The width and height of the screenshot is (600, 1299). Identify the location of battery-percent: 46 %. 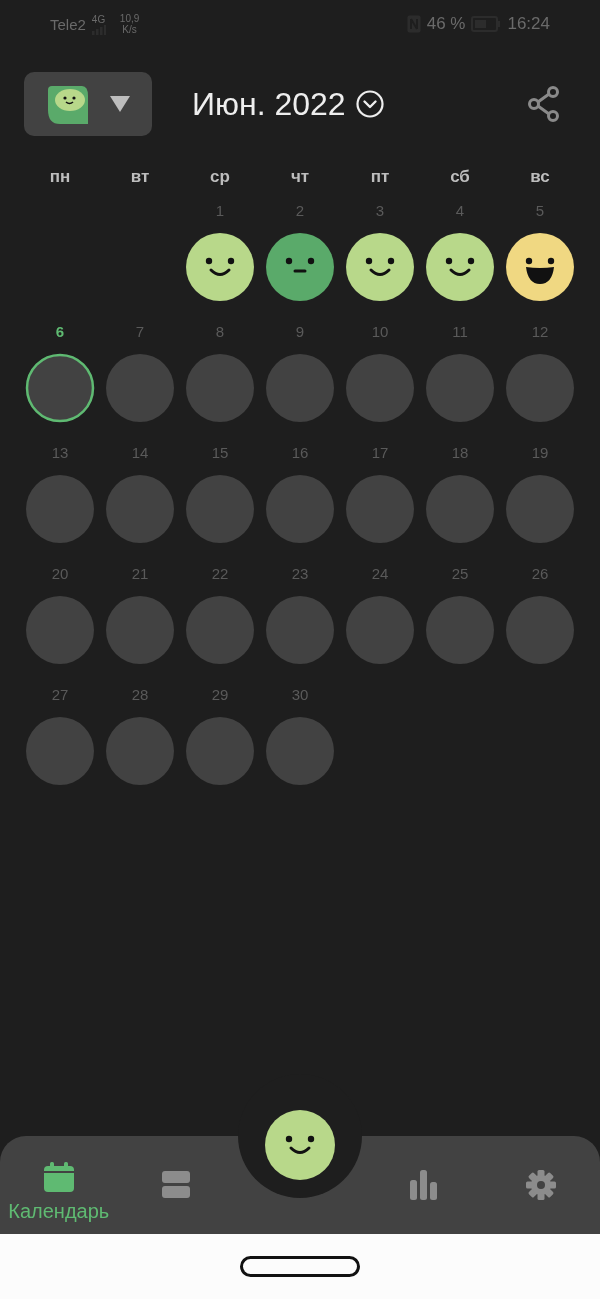
(446, 24).